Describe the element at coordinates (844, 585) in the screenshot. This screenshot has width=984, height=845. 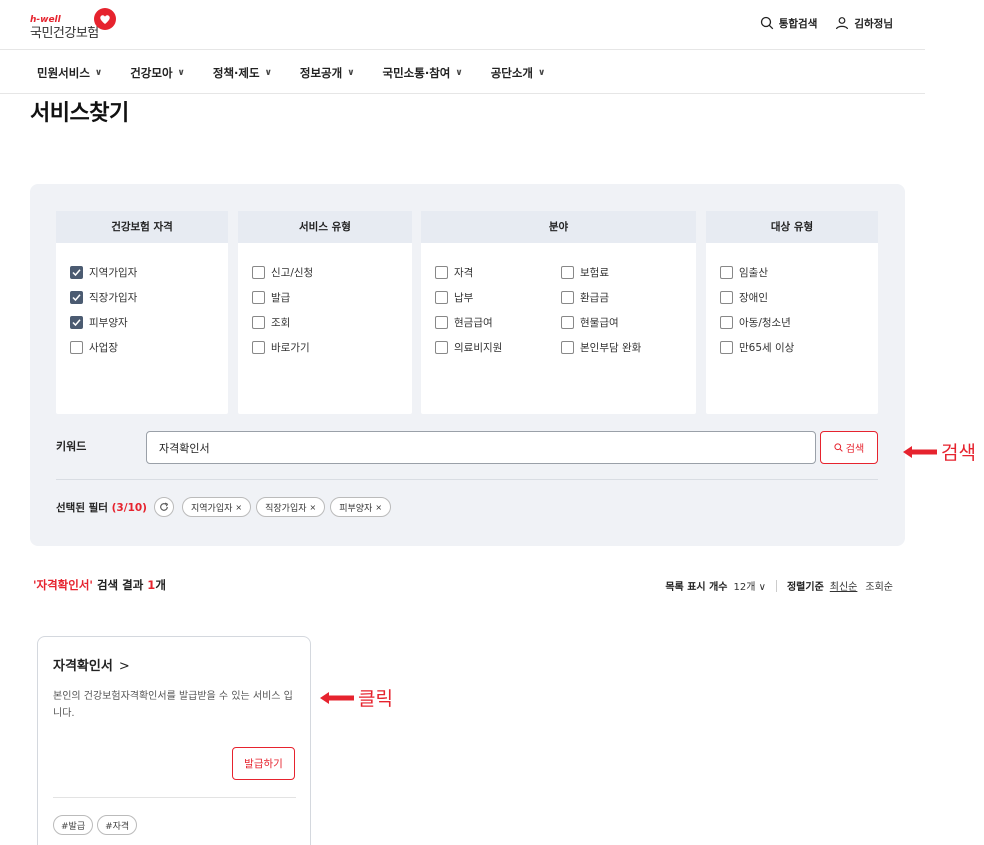
I see `sort-latest: 최신순` at that location.